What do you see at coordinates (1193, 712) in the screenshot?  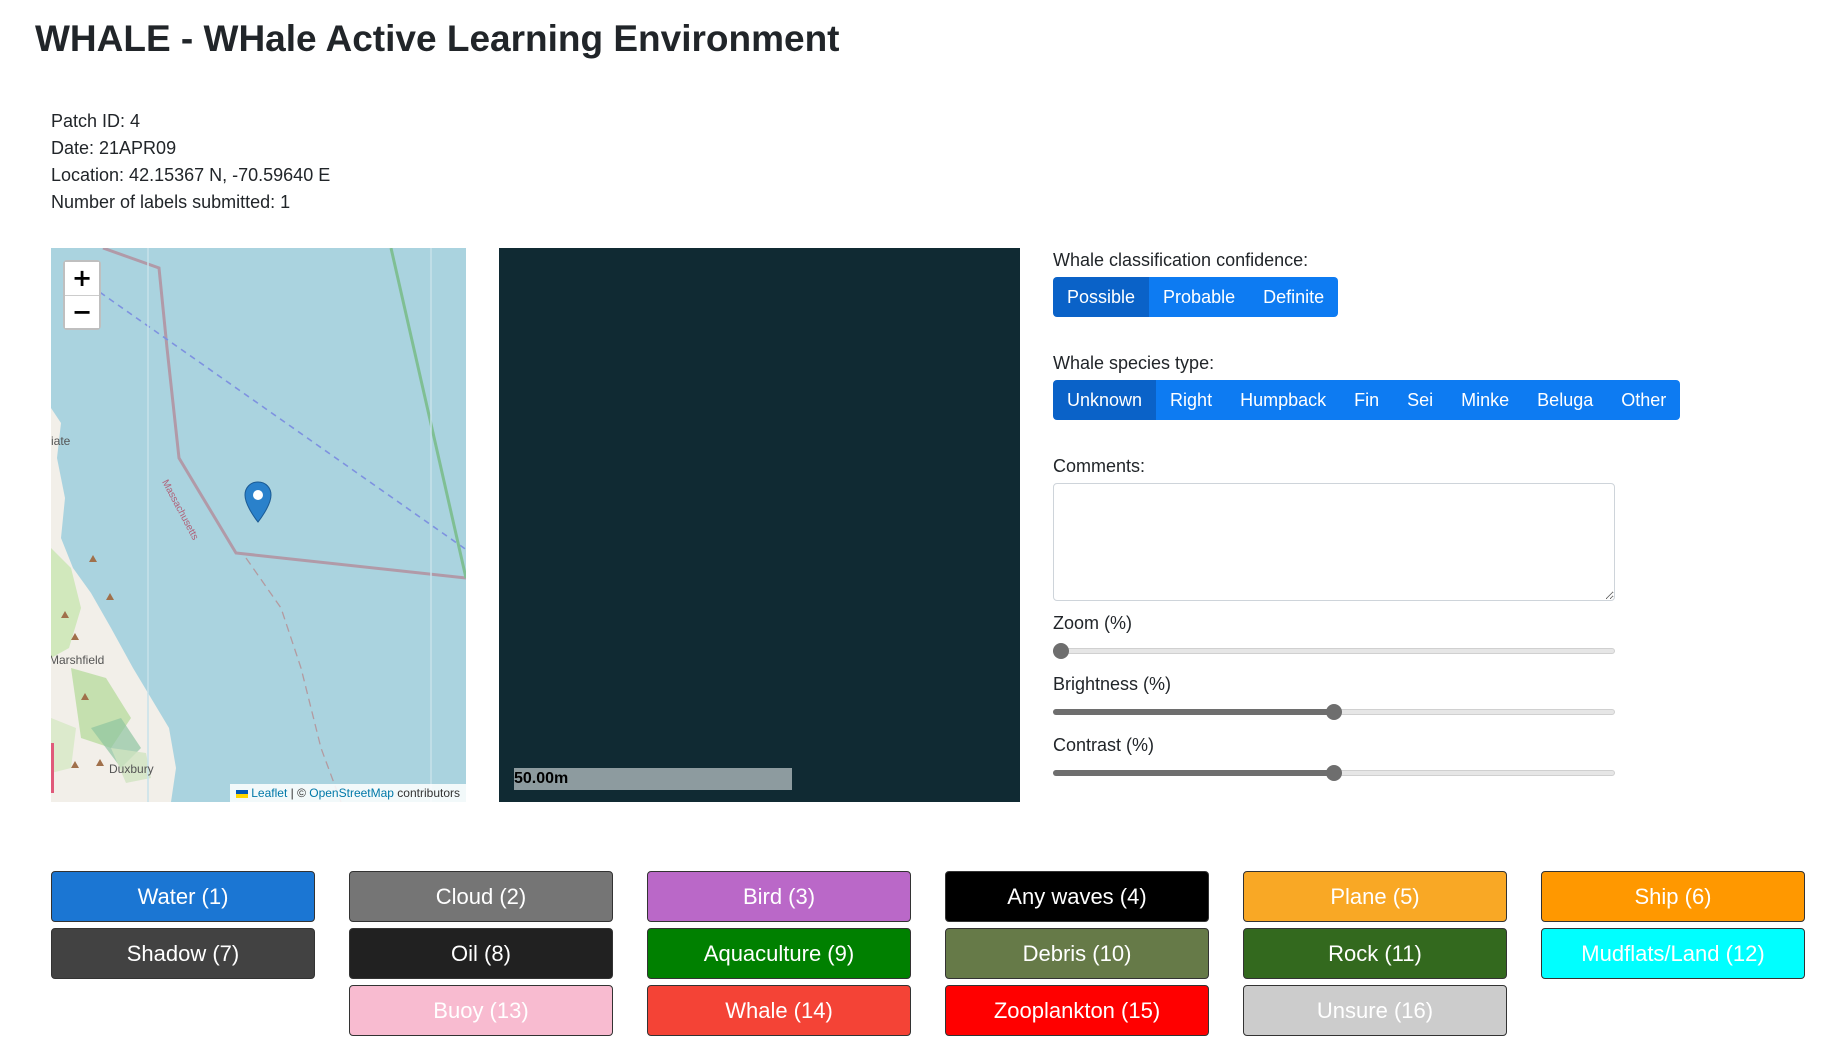 I see `brightness-slider-fill` at bounding box center [1193, 712].